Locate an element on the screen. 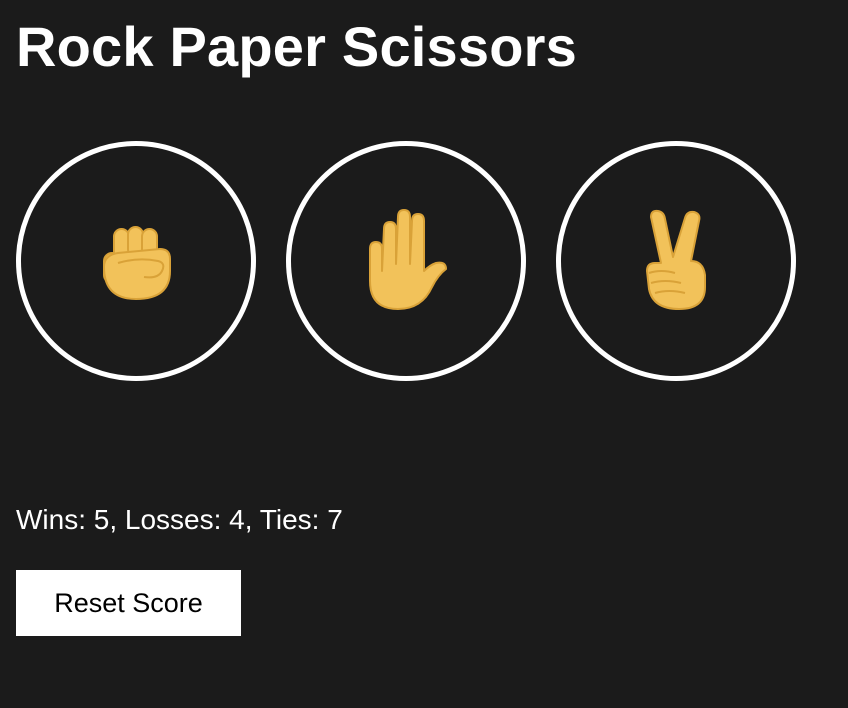  rock-button is located at coordinates (136, 261).